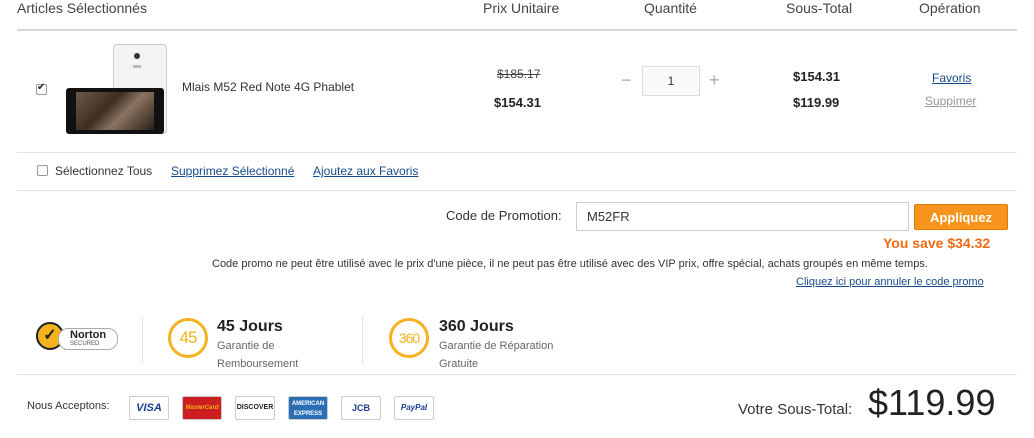 The image size is (1034, 438). Describe the element at coordinates (626, 80) in the screenshot. I see `quantity-decrease-button: −` at that location.